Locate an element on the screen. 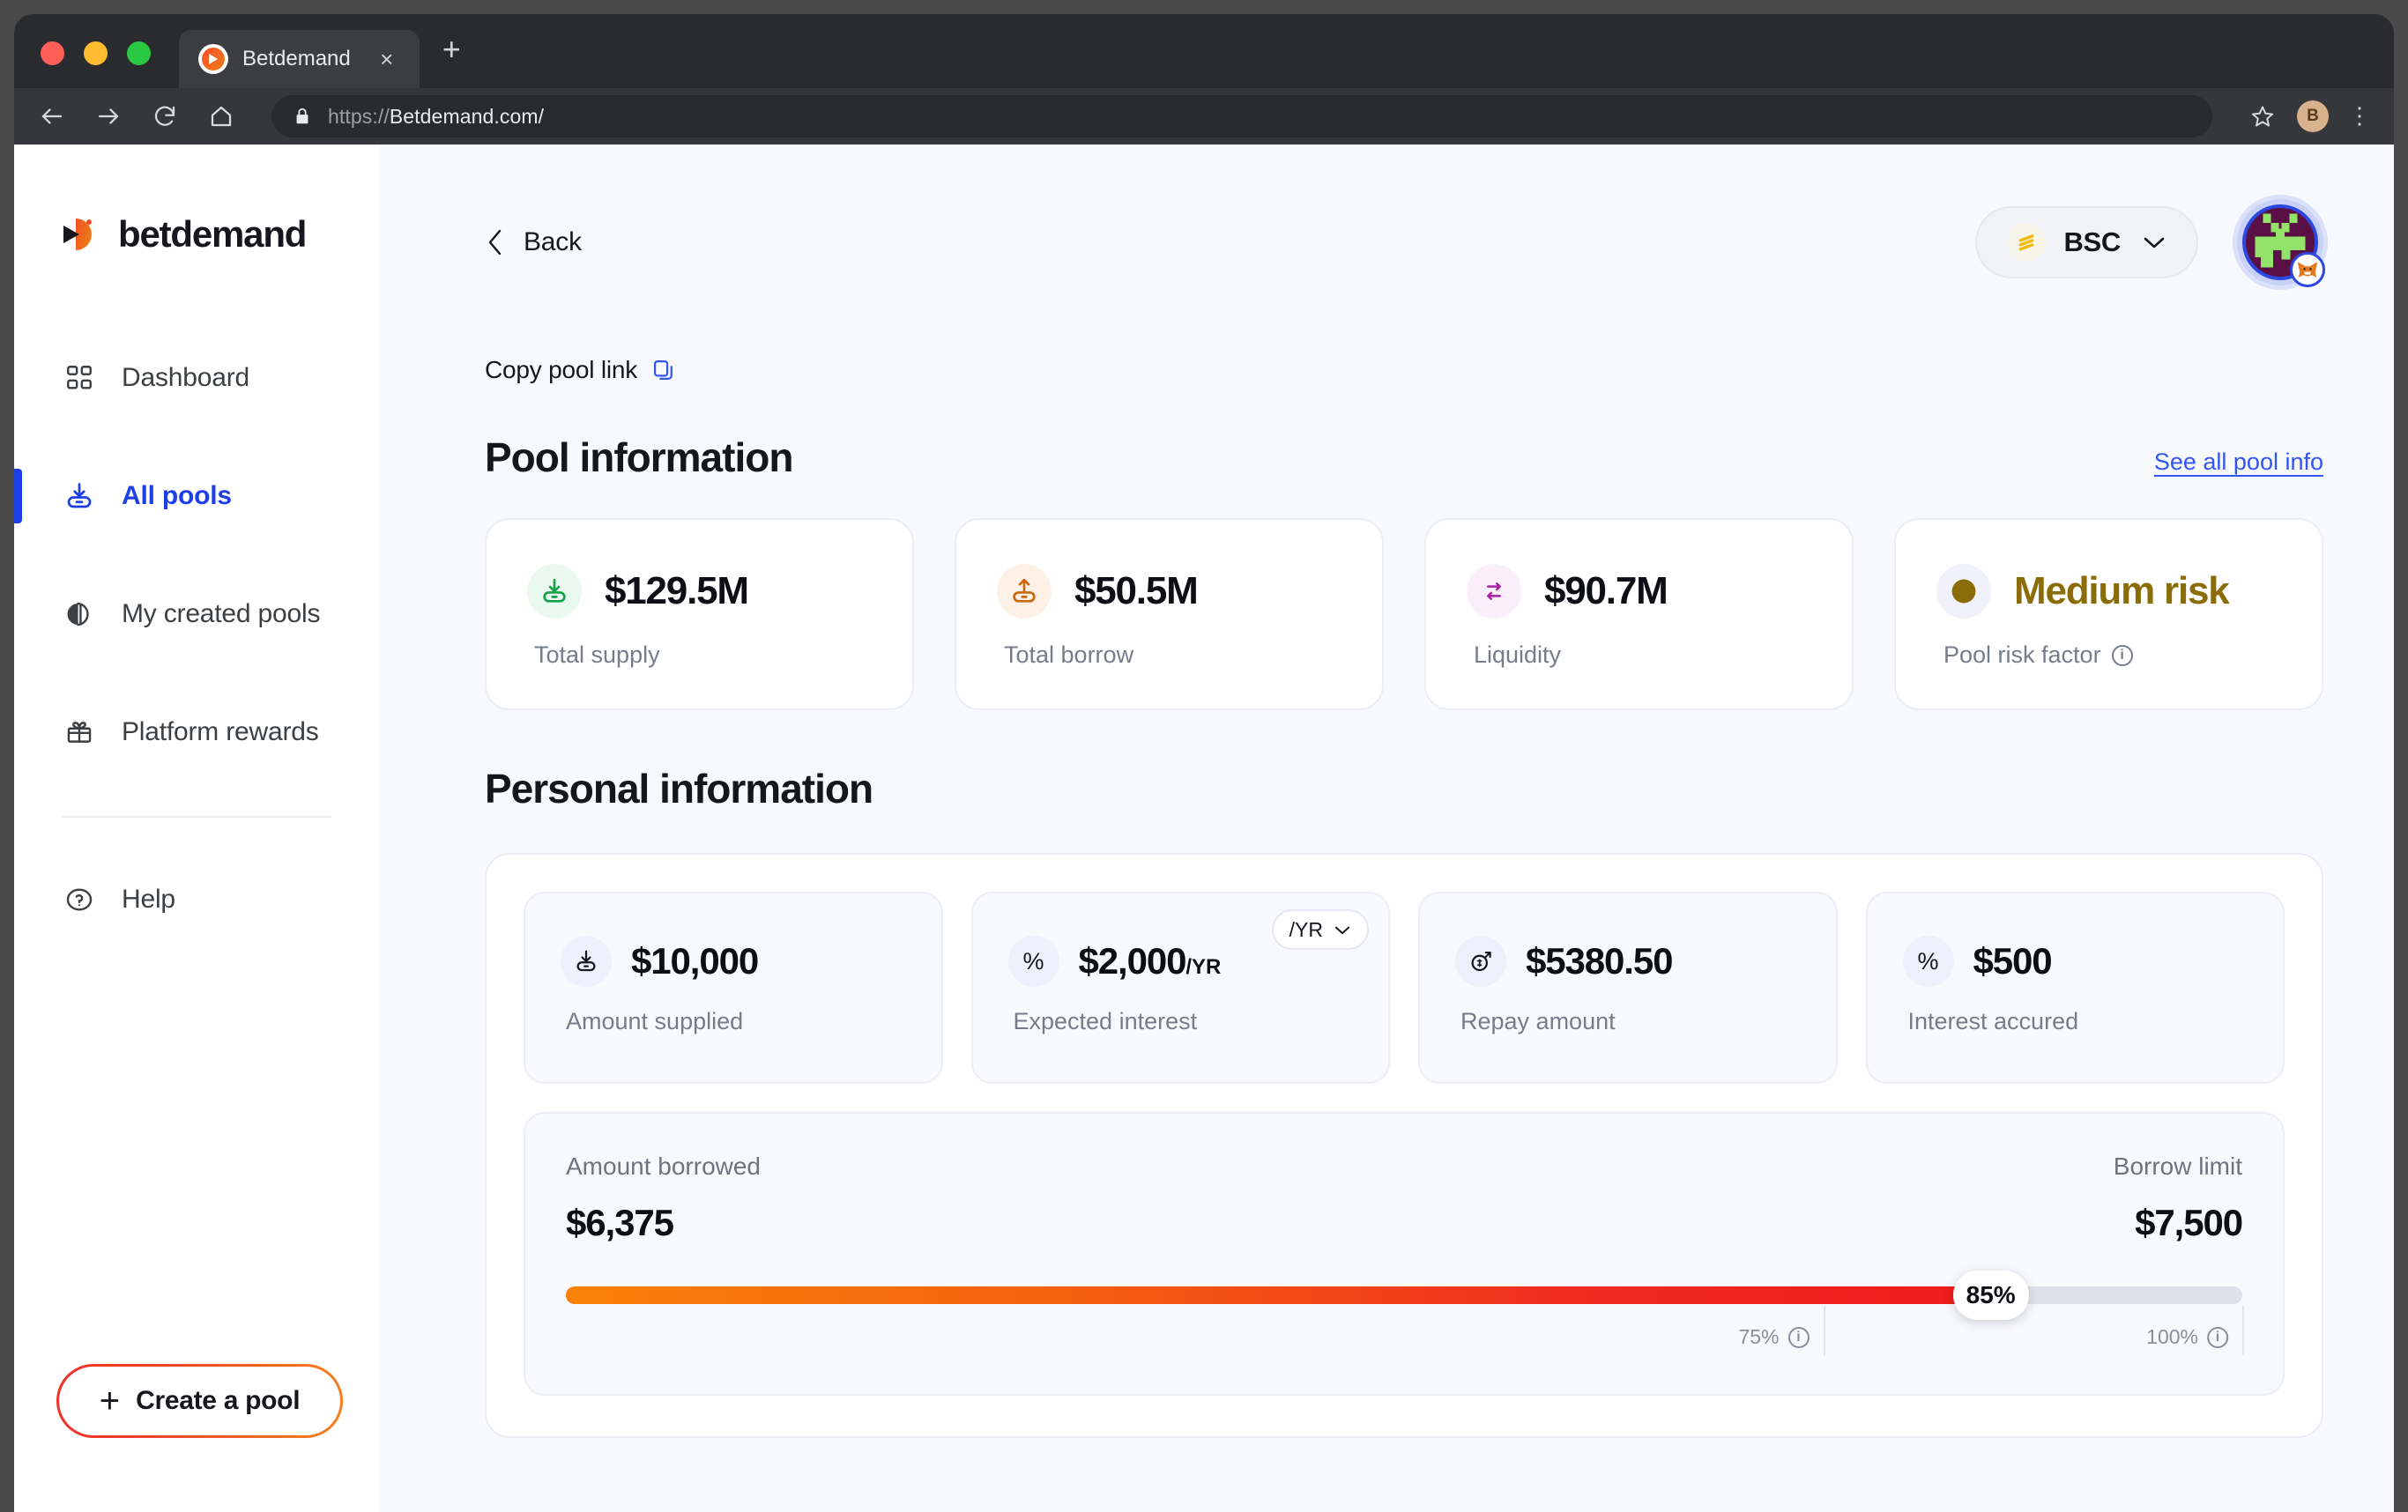 This screenshot has width=2408, height=1512. pool-information-header: Pool information See all pool info is located at coordinates (1404, 457).